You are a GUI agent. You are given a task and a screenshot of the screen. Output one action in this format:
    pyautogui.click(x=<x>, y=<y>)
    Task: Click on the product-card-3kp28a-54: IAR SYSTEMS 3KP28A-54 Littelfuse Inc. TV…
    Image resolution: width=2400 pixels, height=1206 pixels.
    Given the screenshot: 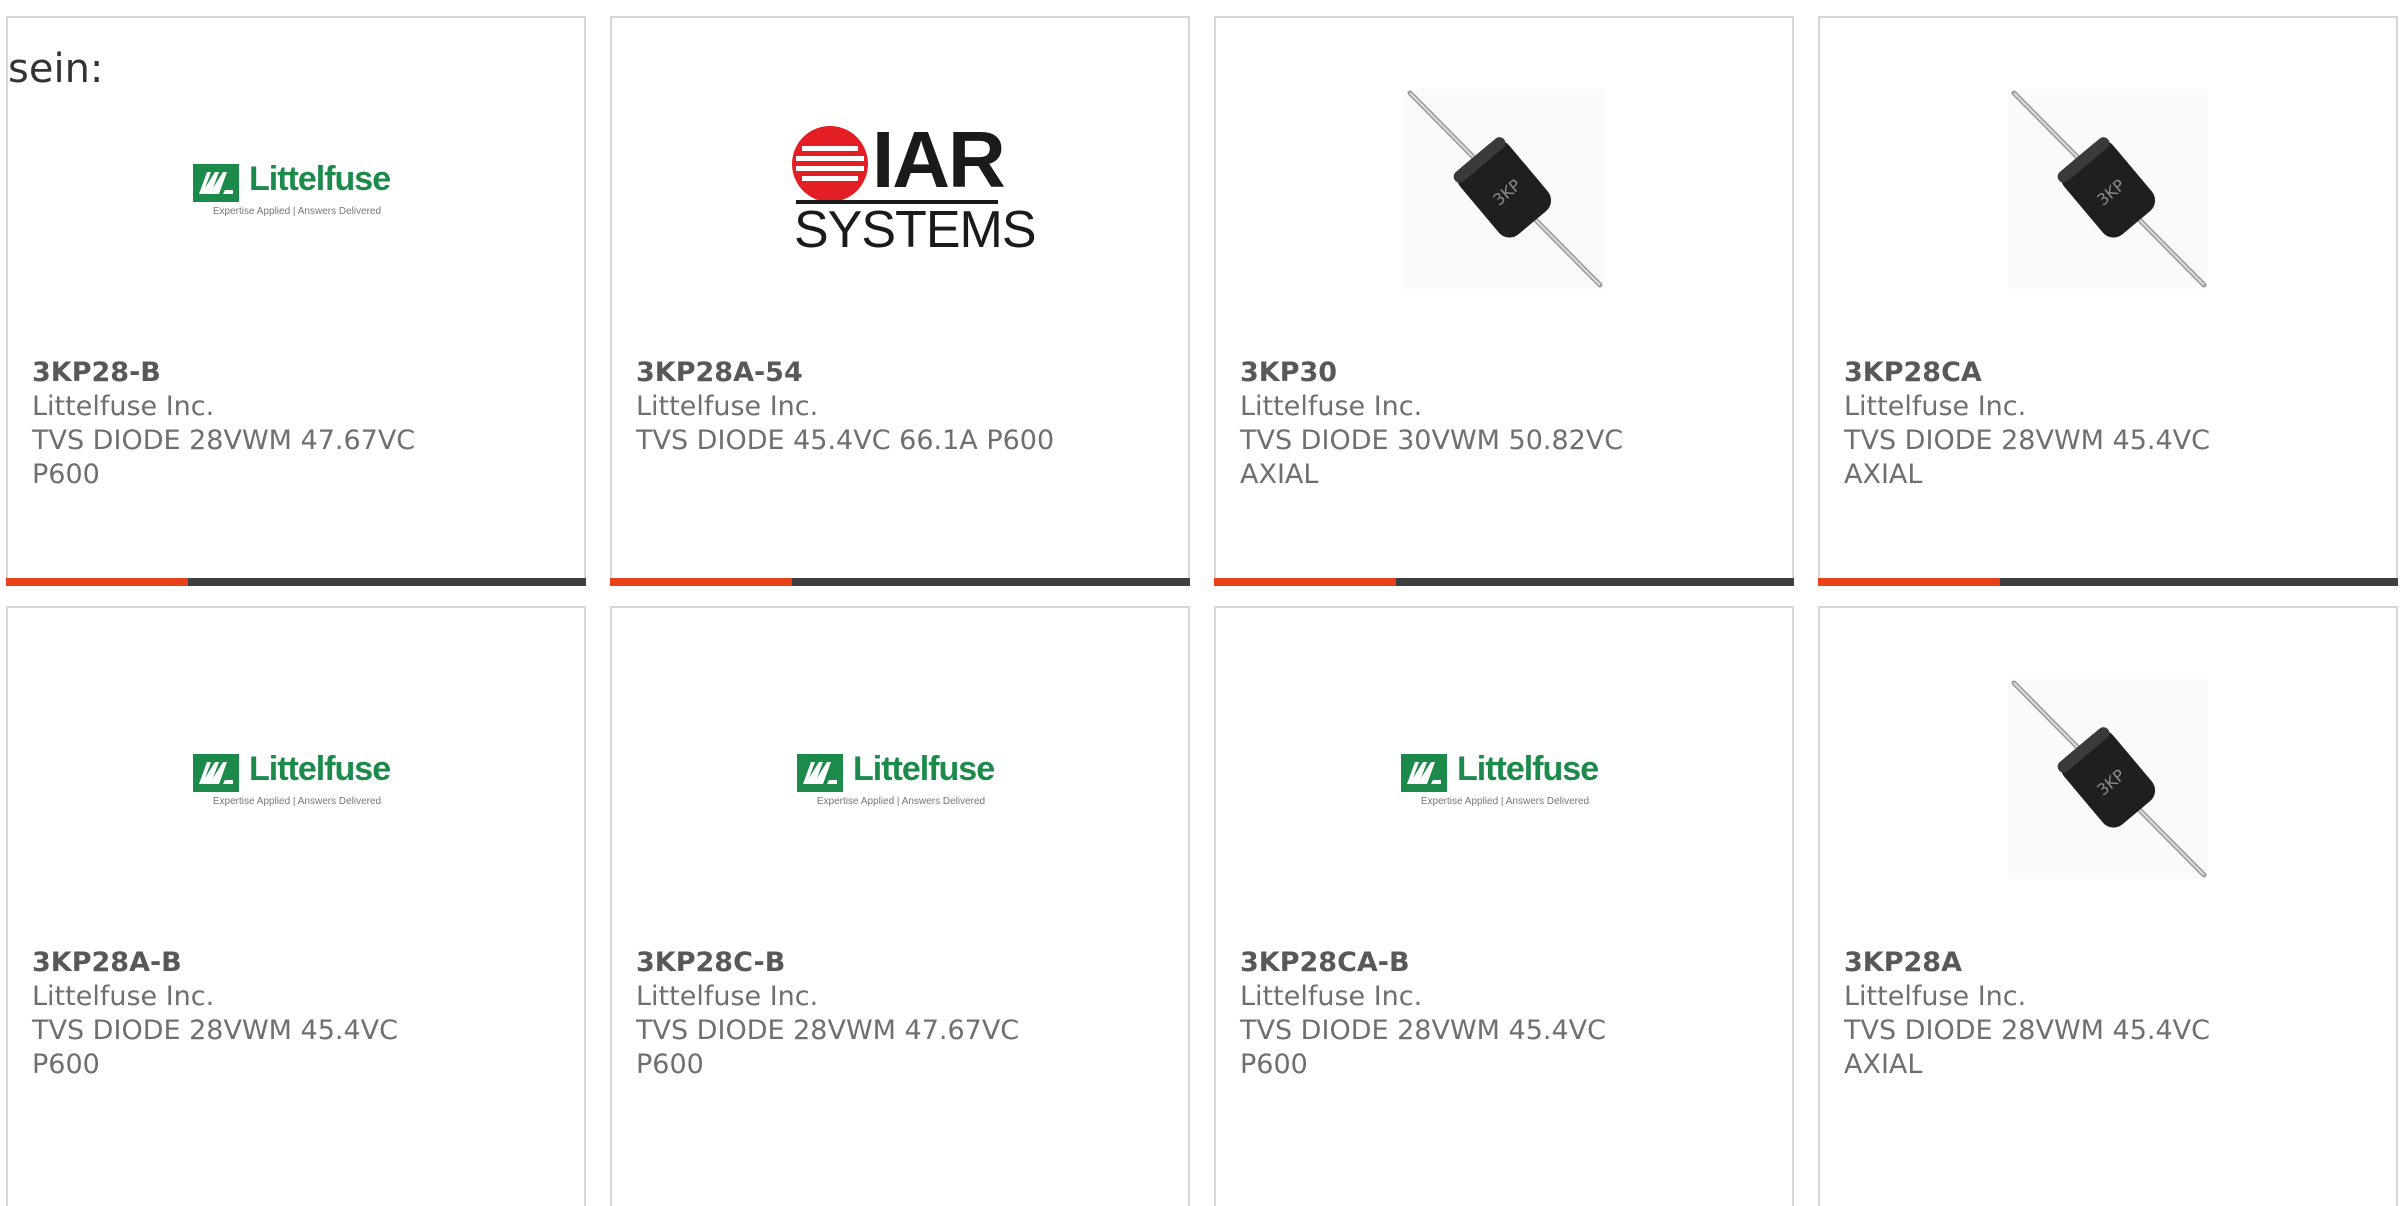 What is the action you would take?
    pyautogui.click(x=900, y=301)
    